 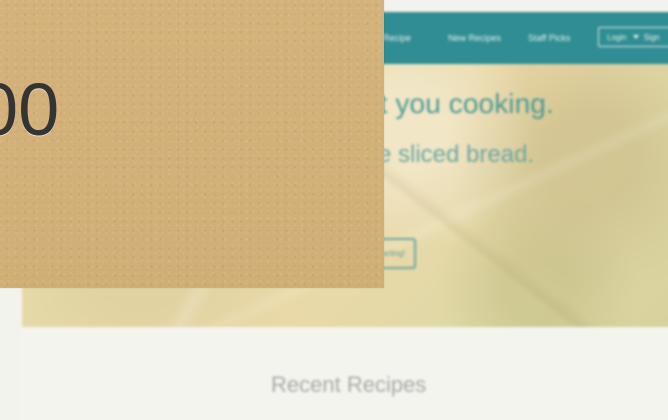 I want to click on nav-item-staff-picks: Staff Picks, so click(x=549, y=38).